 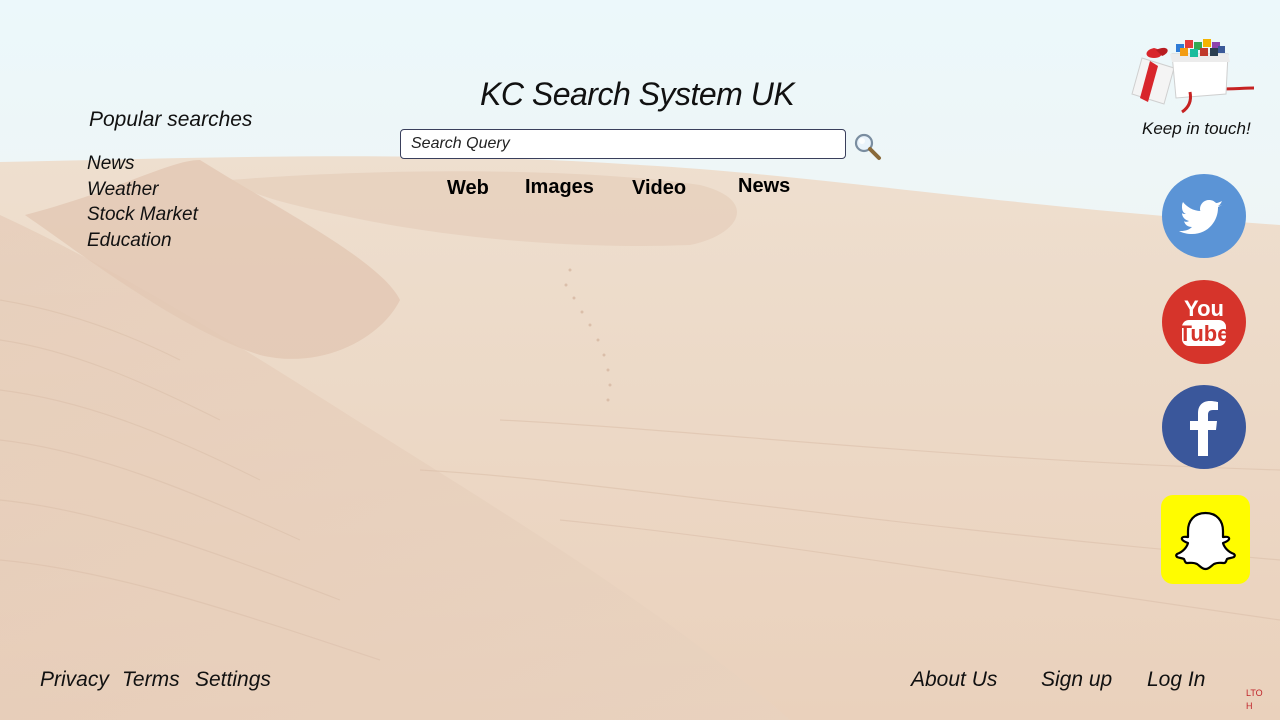 I want to click on footer-privacy-link: Privacy, so click(x=74, y=680).